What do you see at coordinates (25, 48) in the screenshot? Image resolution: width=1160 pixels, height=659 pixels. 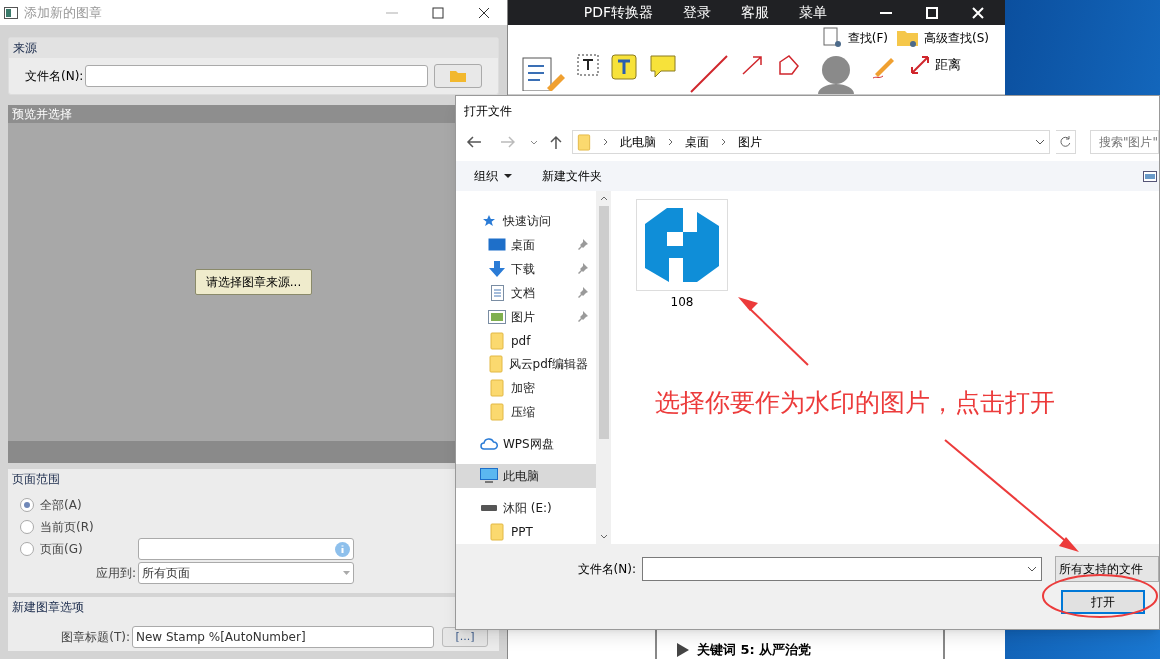 I see `section-heading: 来源` at bounding box center [25, 48].